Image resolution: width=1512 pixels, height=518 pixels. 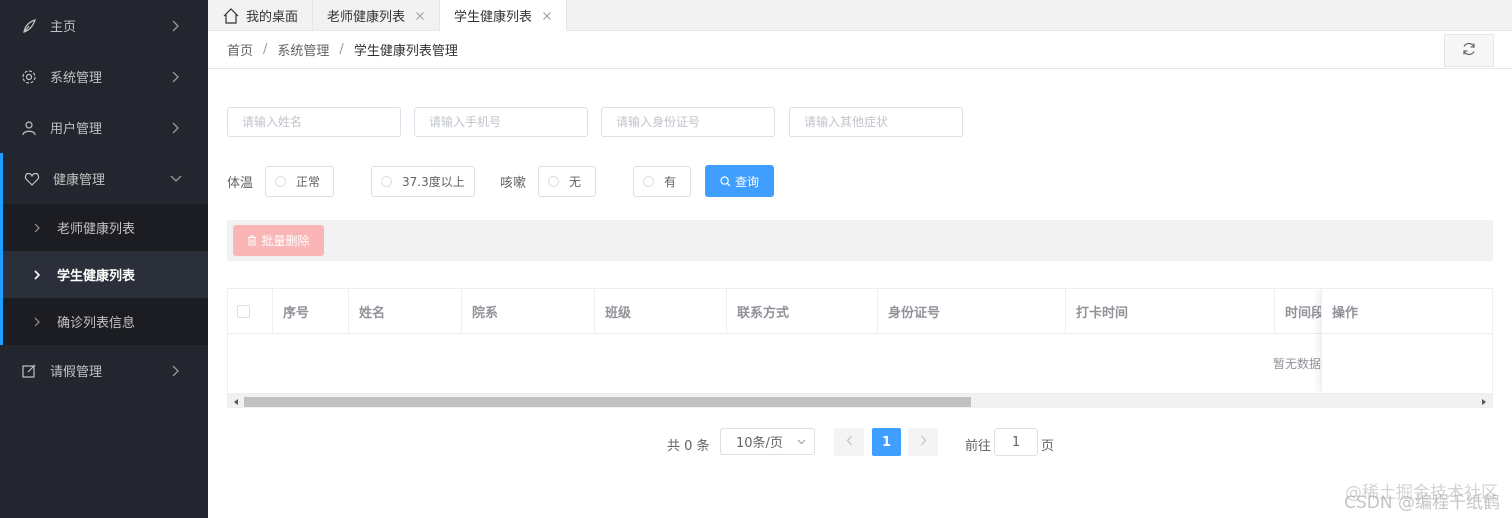 What do you see at coordinates (303, 49) in the screenshot?
I see `breadcrumb-system: 系统管理` at bounding box center [303, 49].